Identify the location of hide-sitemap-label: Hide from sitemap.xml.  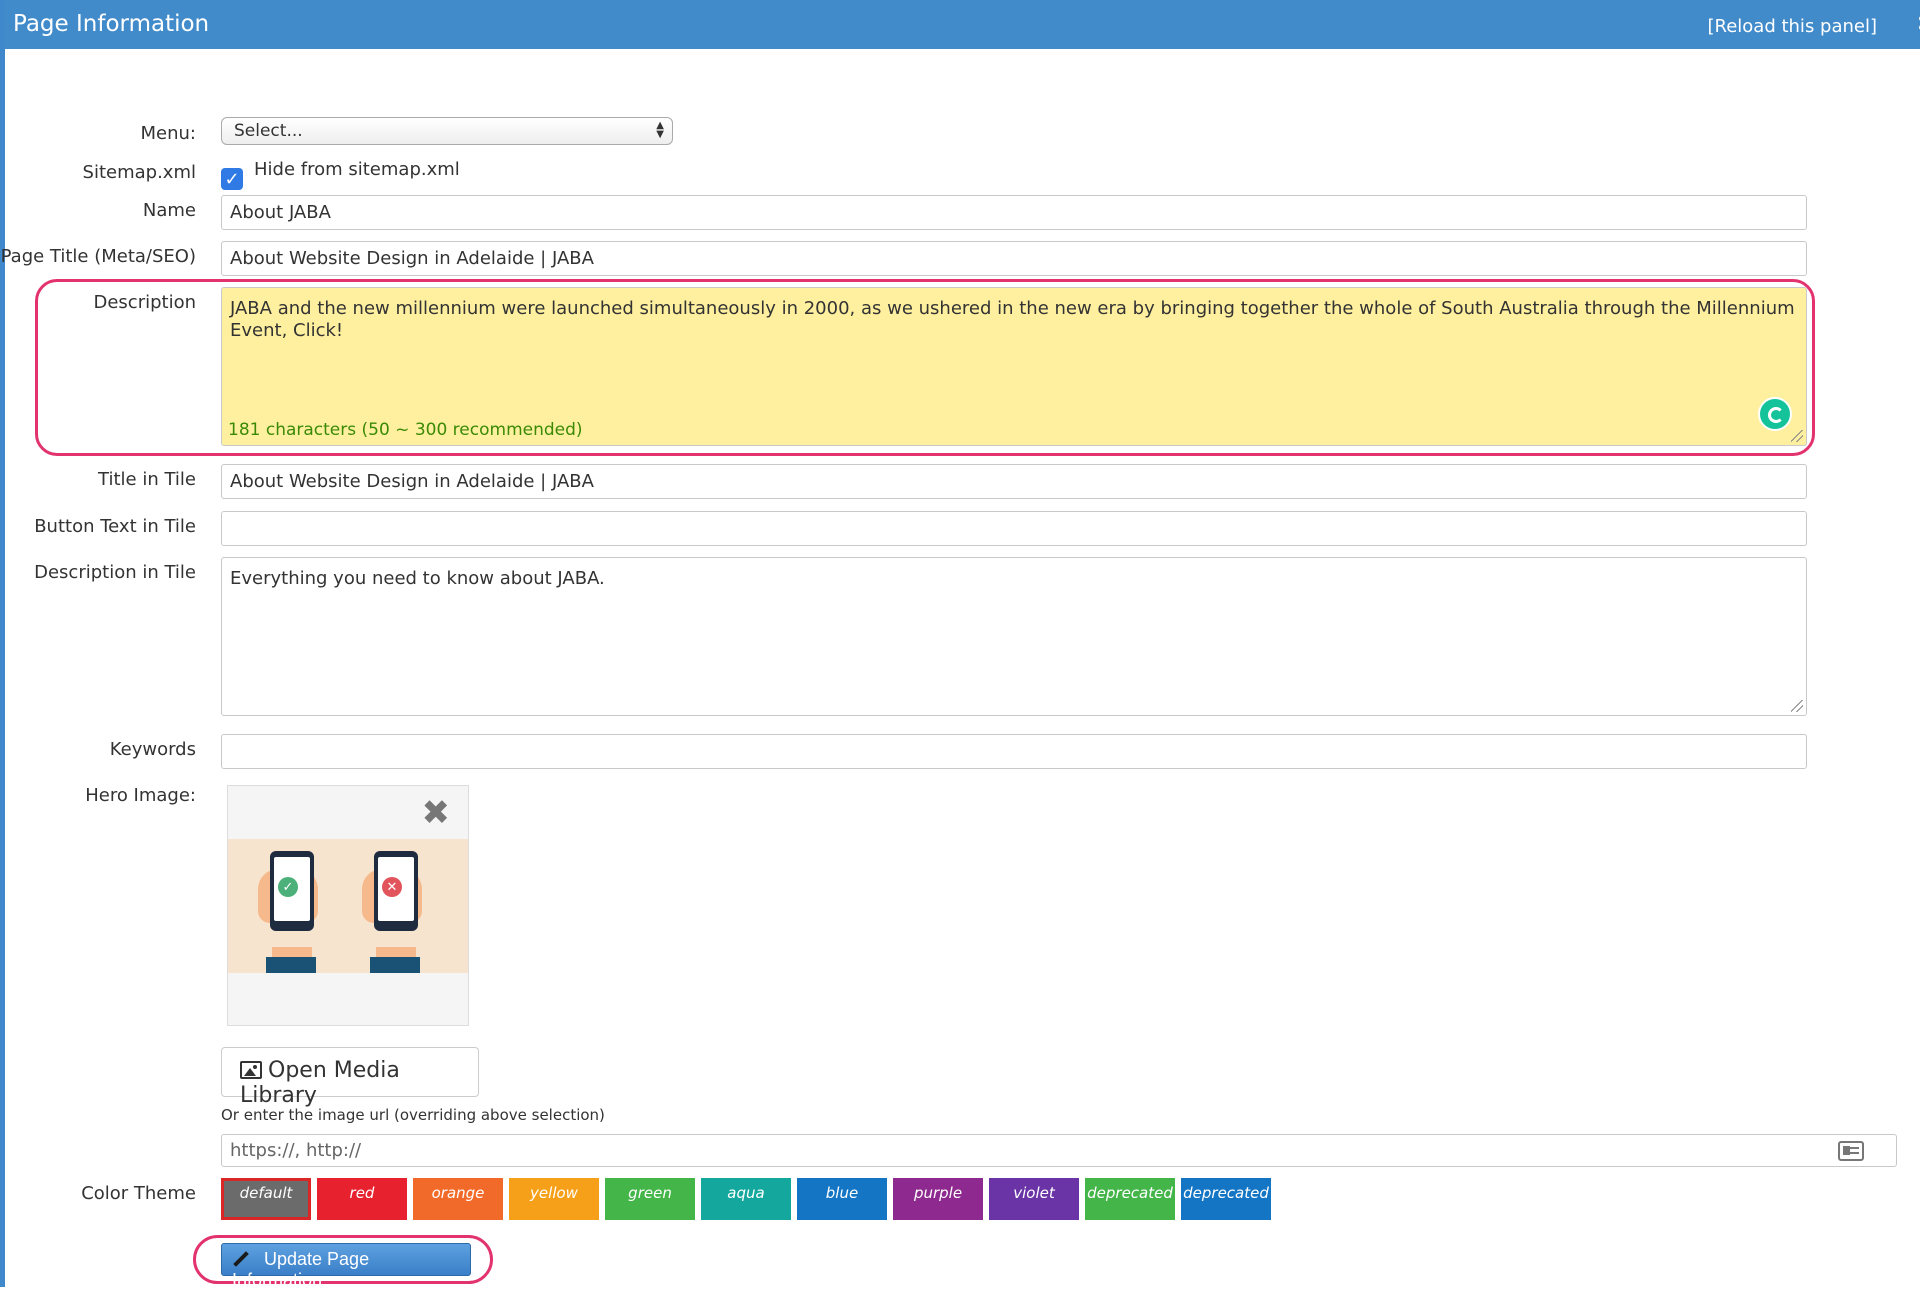
(357, 169).